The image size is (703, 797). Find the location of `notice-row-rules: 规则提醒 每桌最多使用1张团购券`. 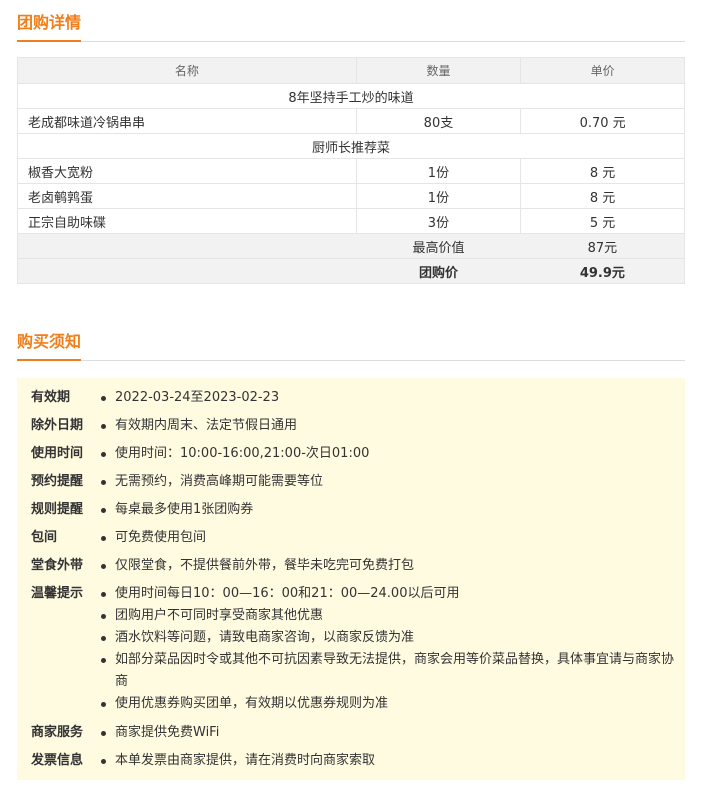

notice-row-rules: 规则提醒 每桌最多使用1张团购券 is located at coordinates (356, 510).